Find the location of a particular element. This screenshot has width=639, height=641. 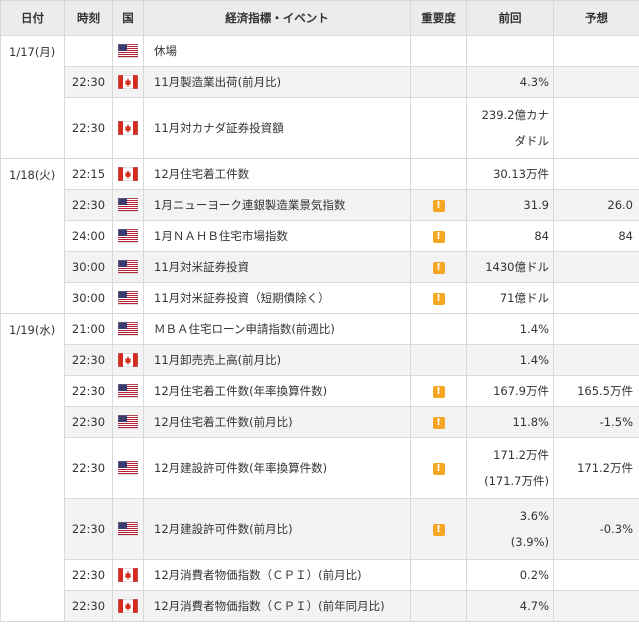

previous-cell: 4.7% is located at coordinates (510, 606).